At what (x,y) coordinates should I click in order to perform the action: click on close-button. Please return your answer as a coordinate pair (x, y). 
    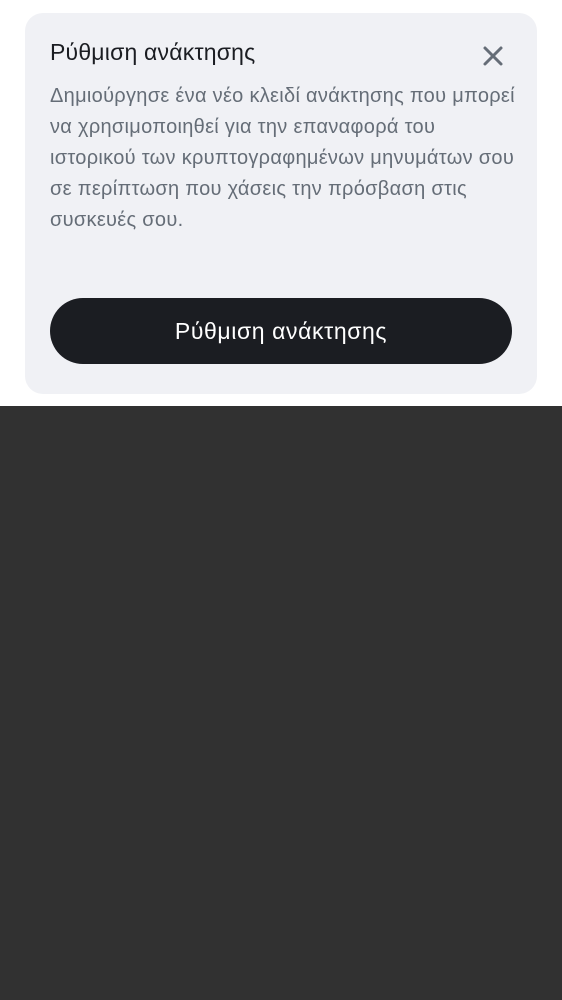
    Looking at the image, I should click on (493, 56).